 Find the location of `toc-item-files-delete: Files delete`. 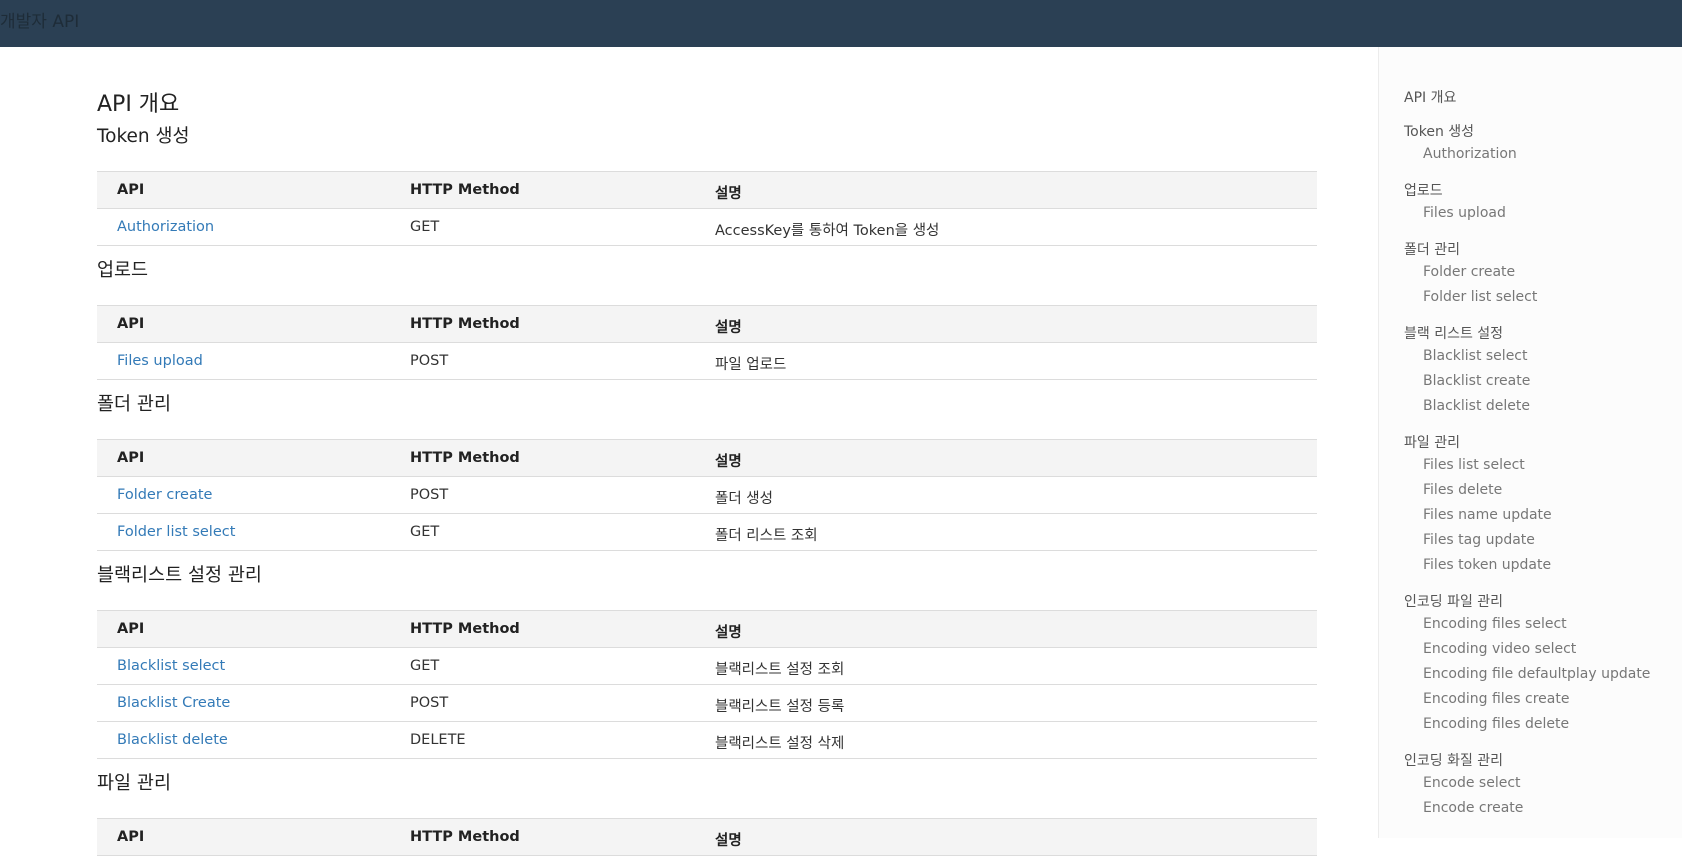

toc-item-files-delete: Files delete is located at coordinates (1462, 490).